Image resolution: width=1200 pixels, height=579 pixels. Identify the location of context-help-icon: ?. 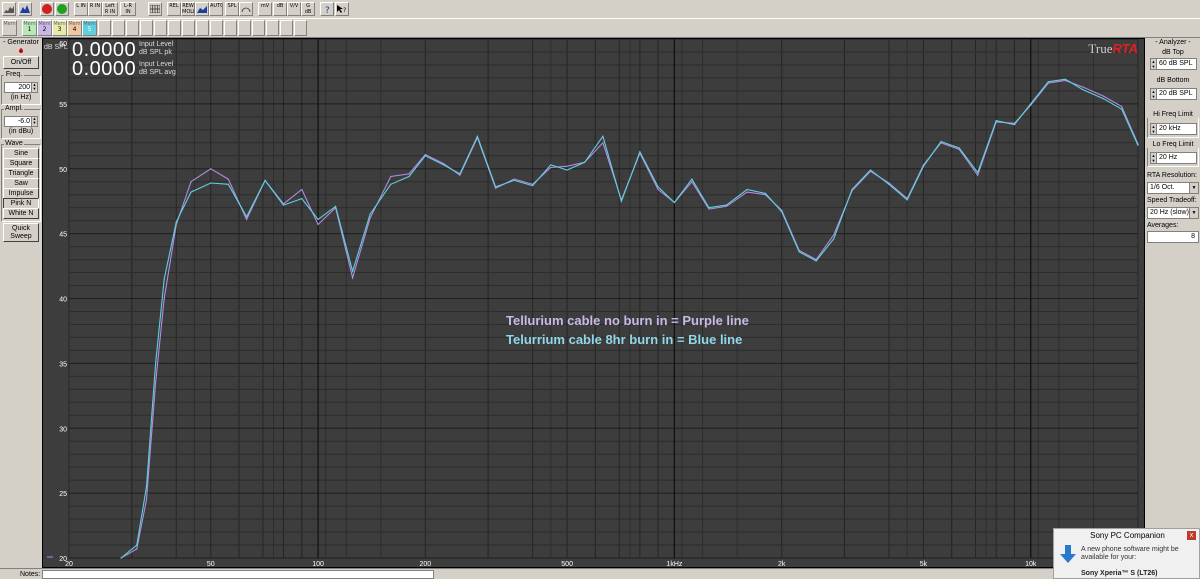
(342, 9).